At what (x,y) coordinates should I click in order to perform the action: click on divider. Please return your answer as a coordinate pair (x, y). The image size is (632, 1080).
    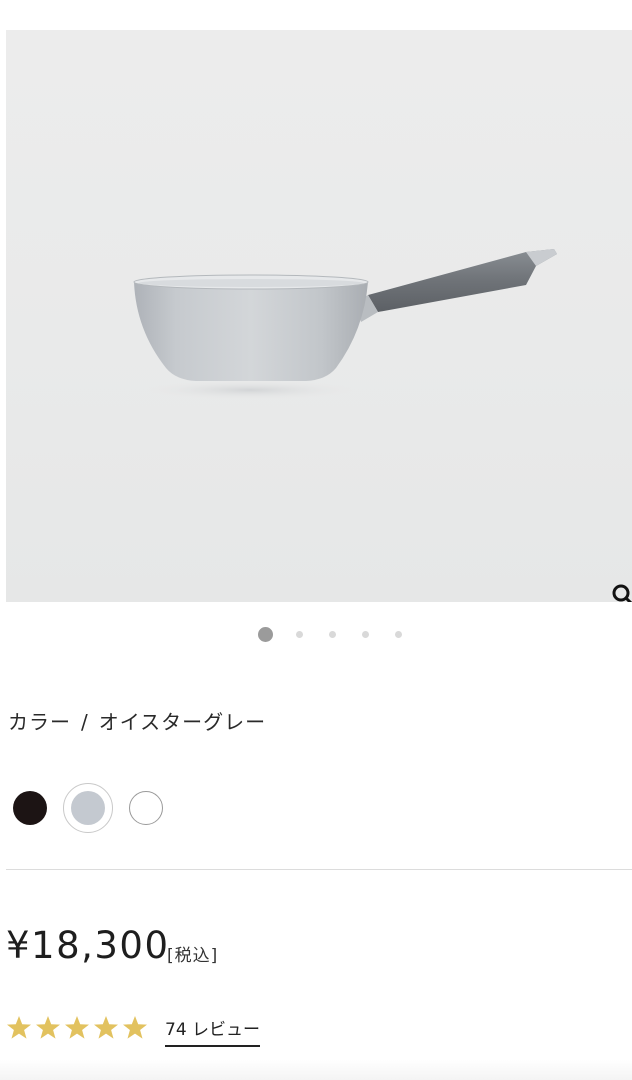
    Looking at the image, I should click on (319, 869).